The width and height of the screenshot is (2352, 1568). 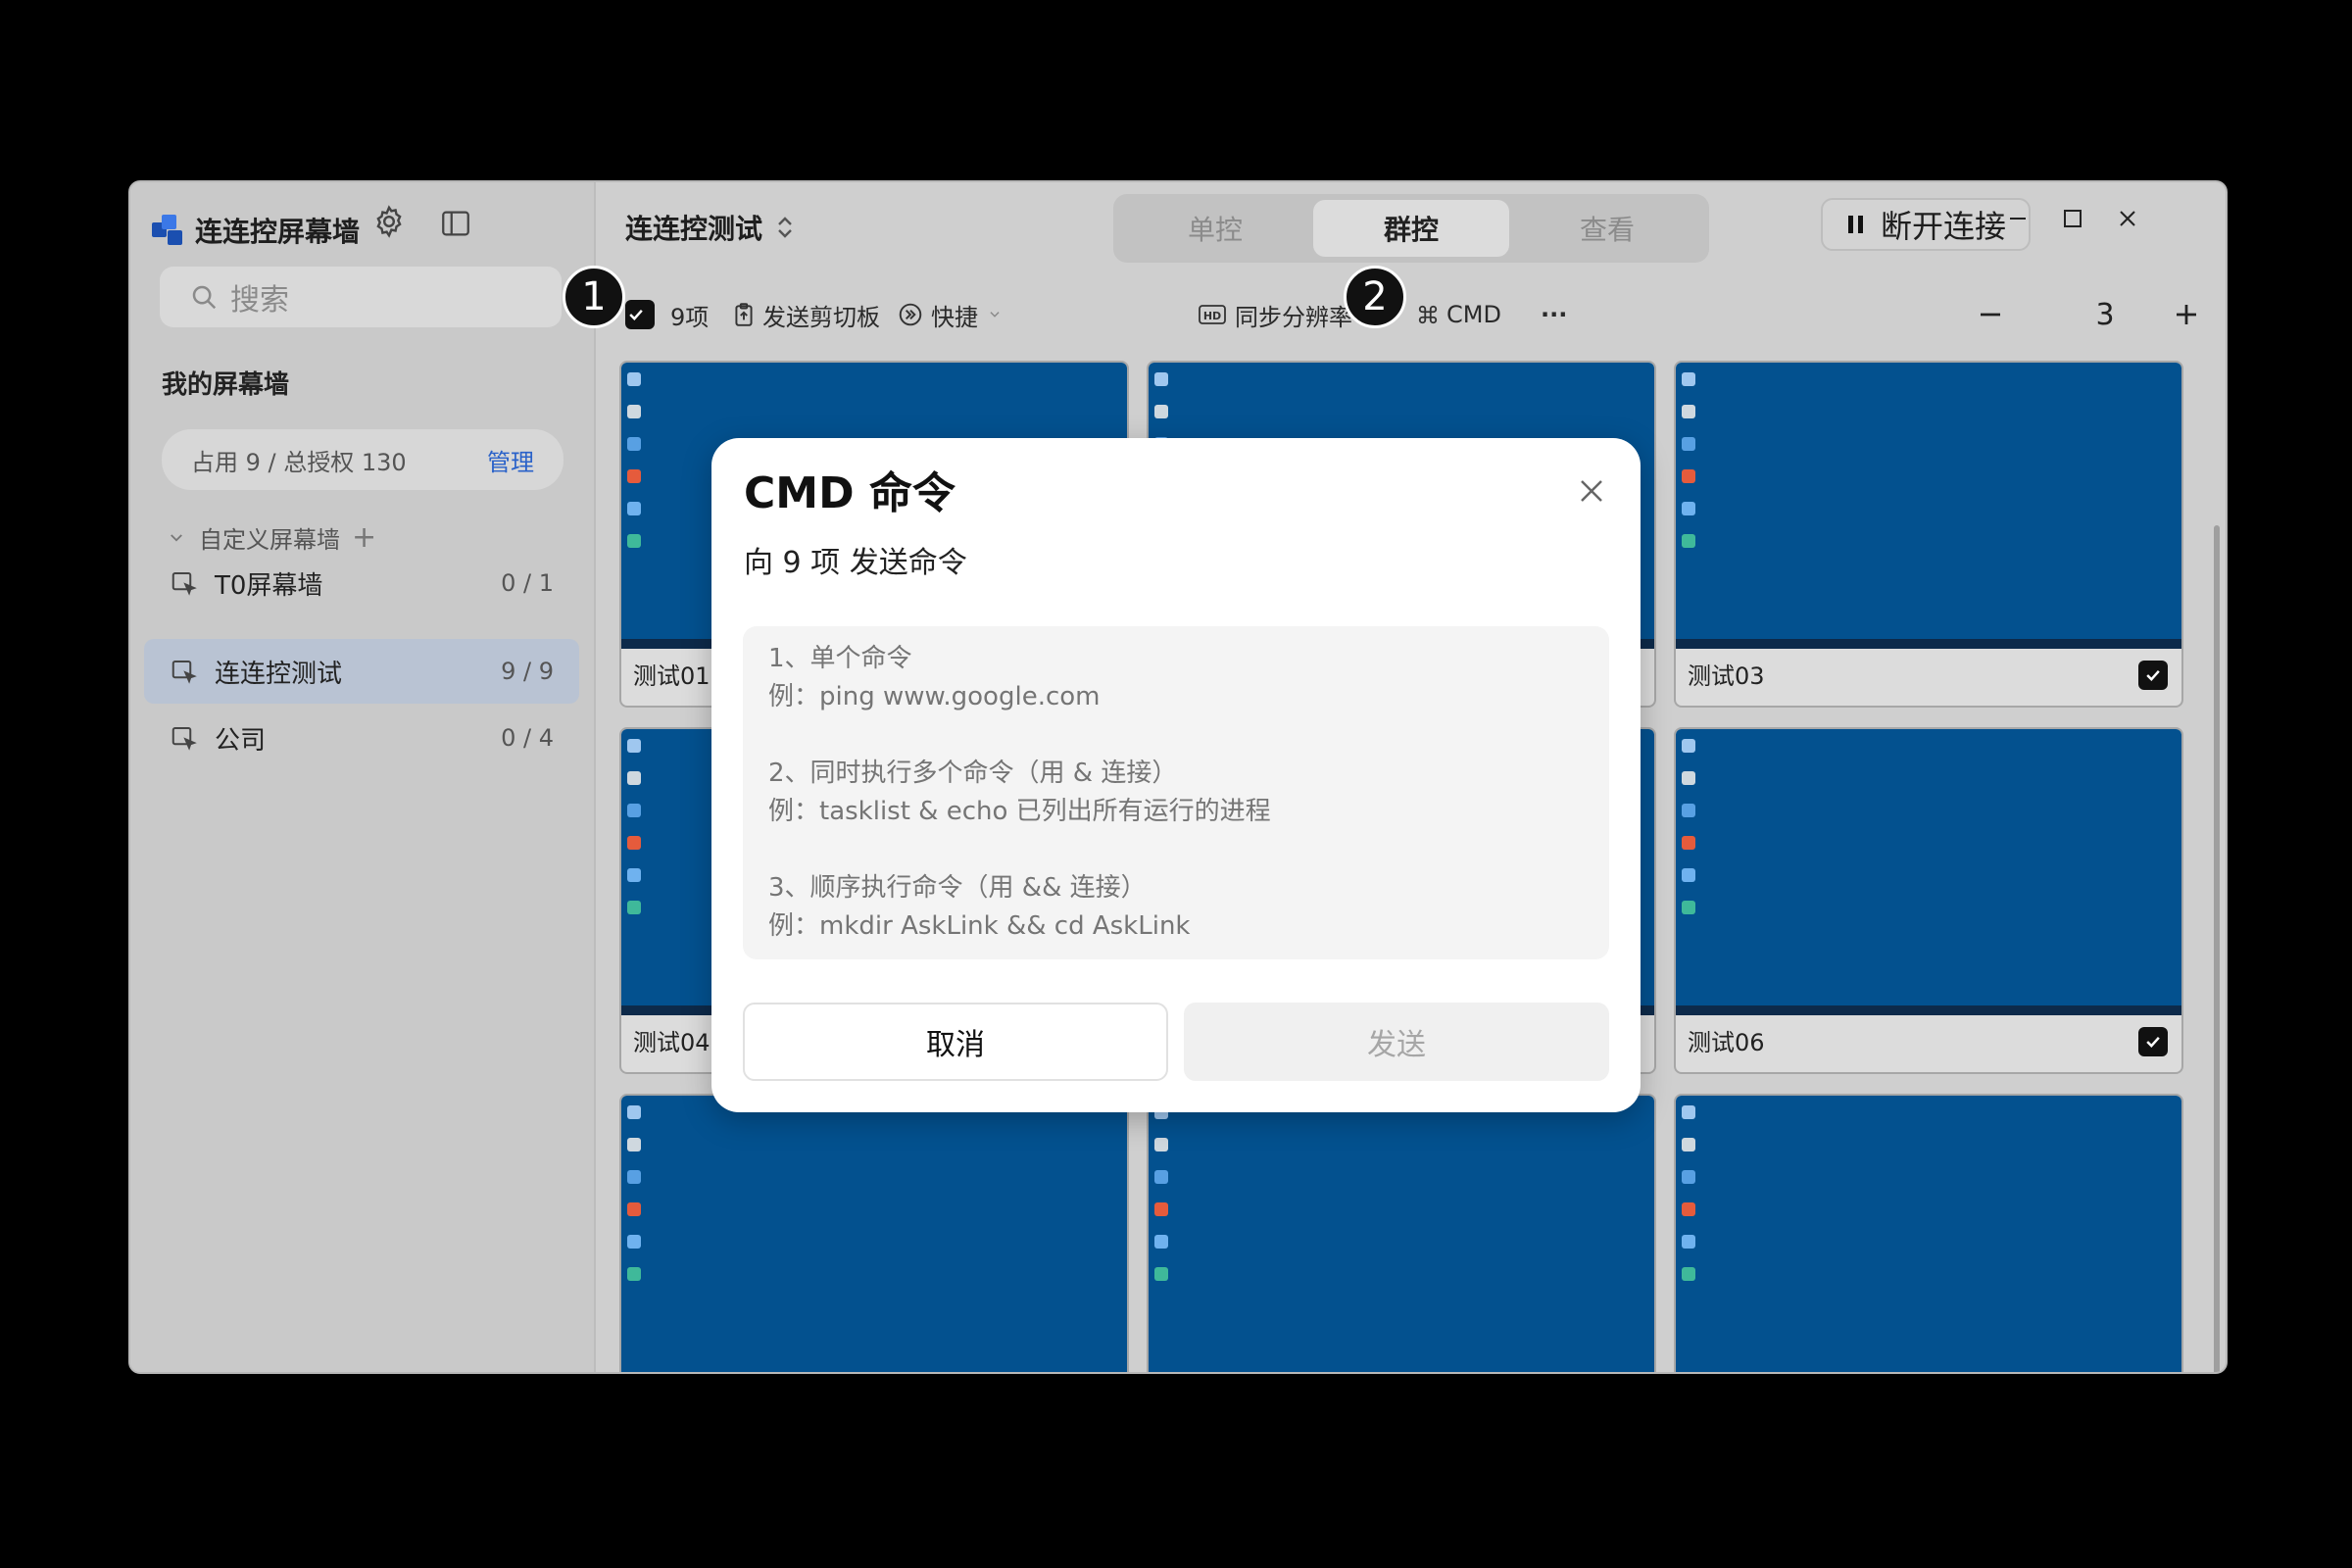 I want to click on sync-resolution-label: 同步分辨率, so click(x=1293, y=317).